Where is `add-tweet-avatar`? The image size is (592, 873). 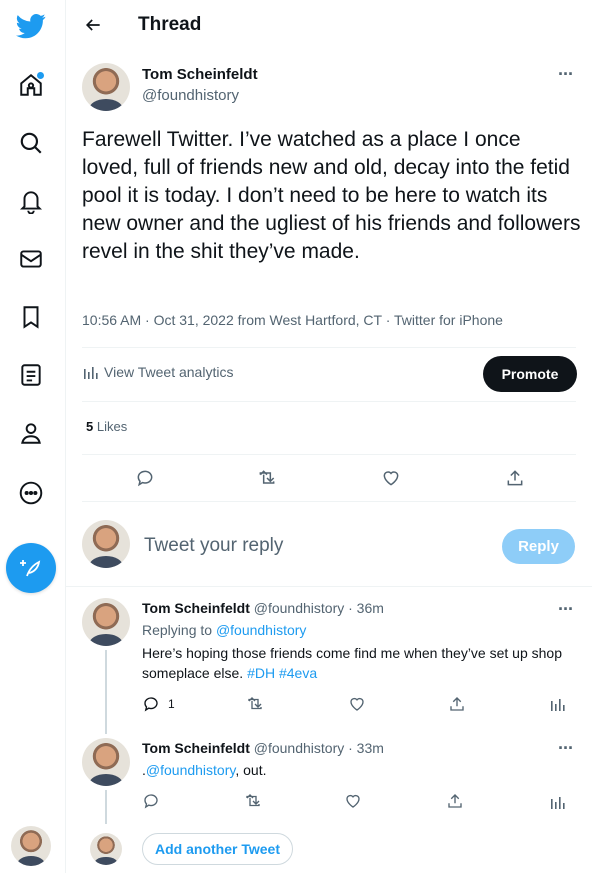
add-tweet-avatar is located at coordinates (106, 849).